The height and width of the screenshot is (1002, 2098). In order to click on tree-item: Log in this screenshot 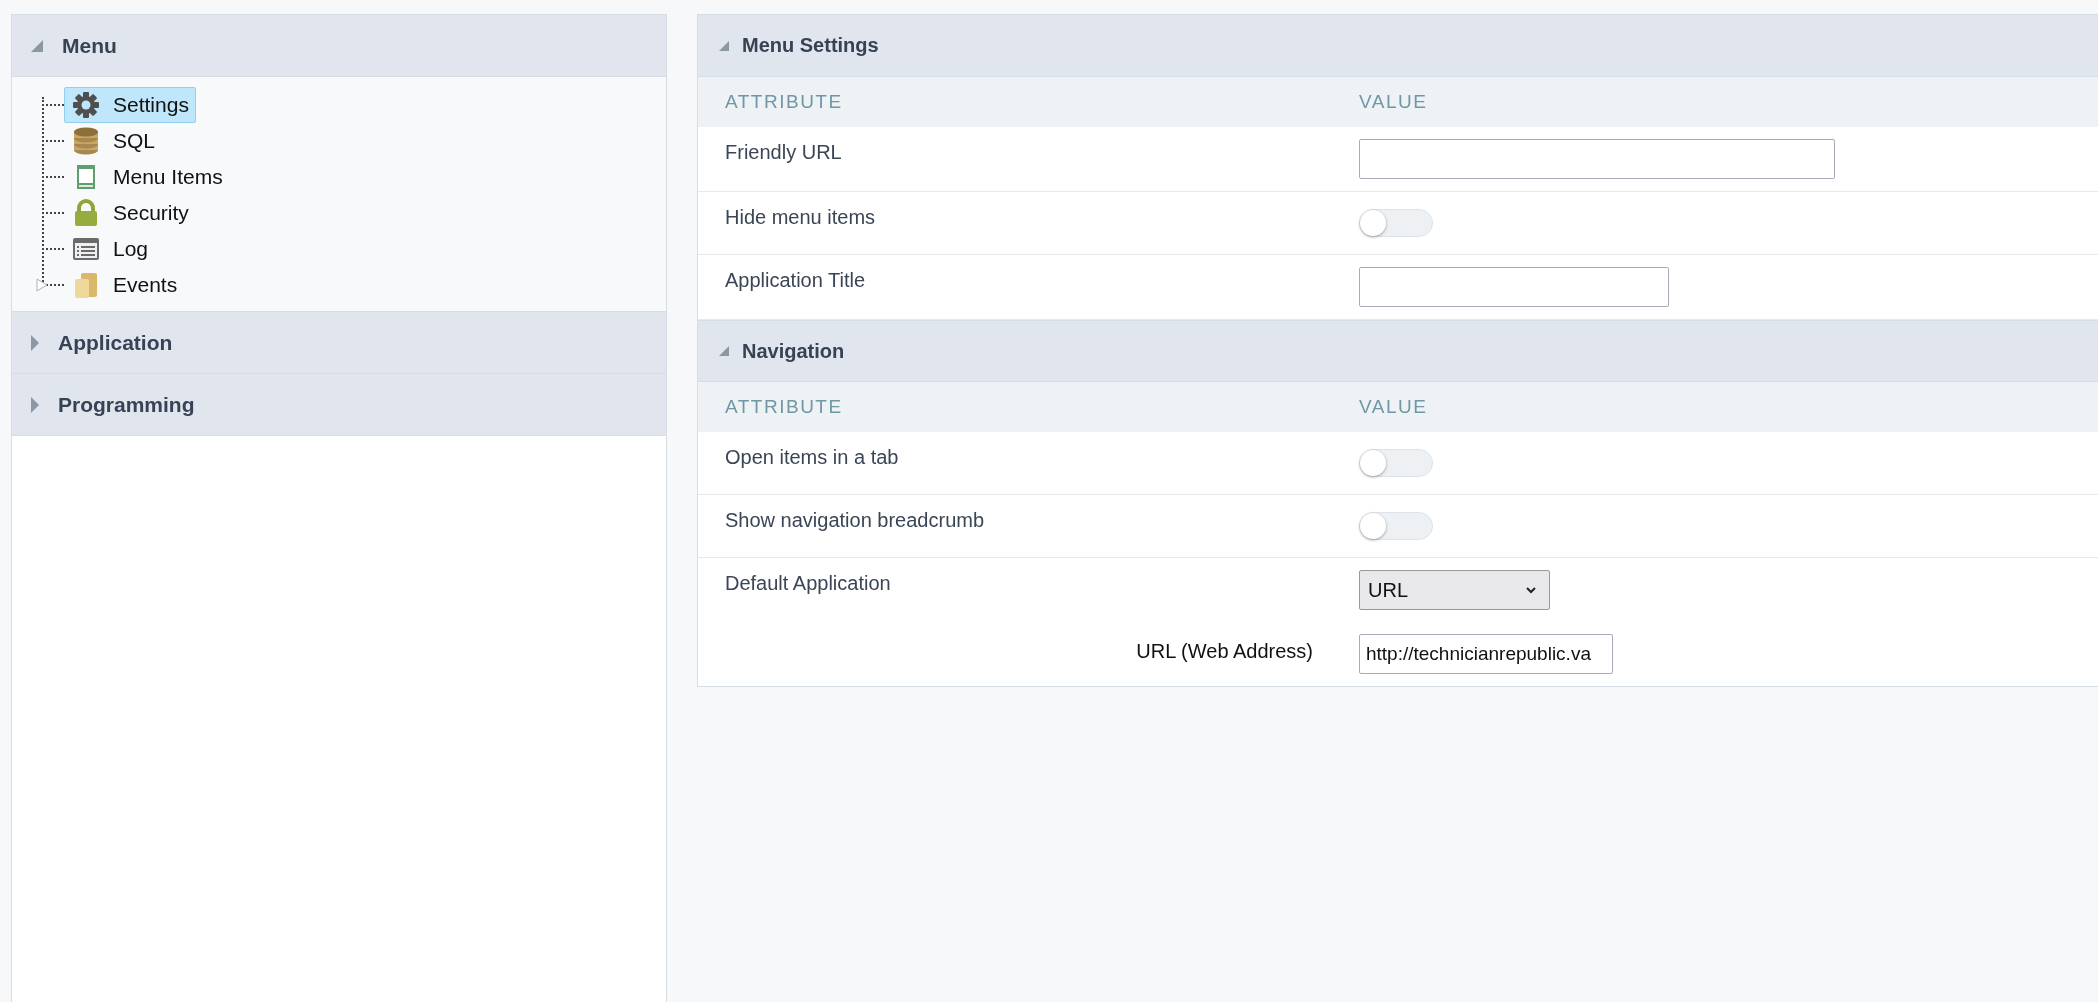, I will do `click(110, 249)`.